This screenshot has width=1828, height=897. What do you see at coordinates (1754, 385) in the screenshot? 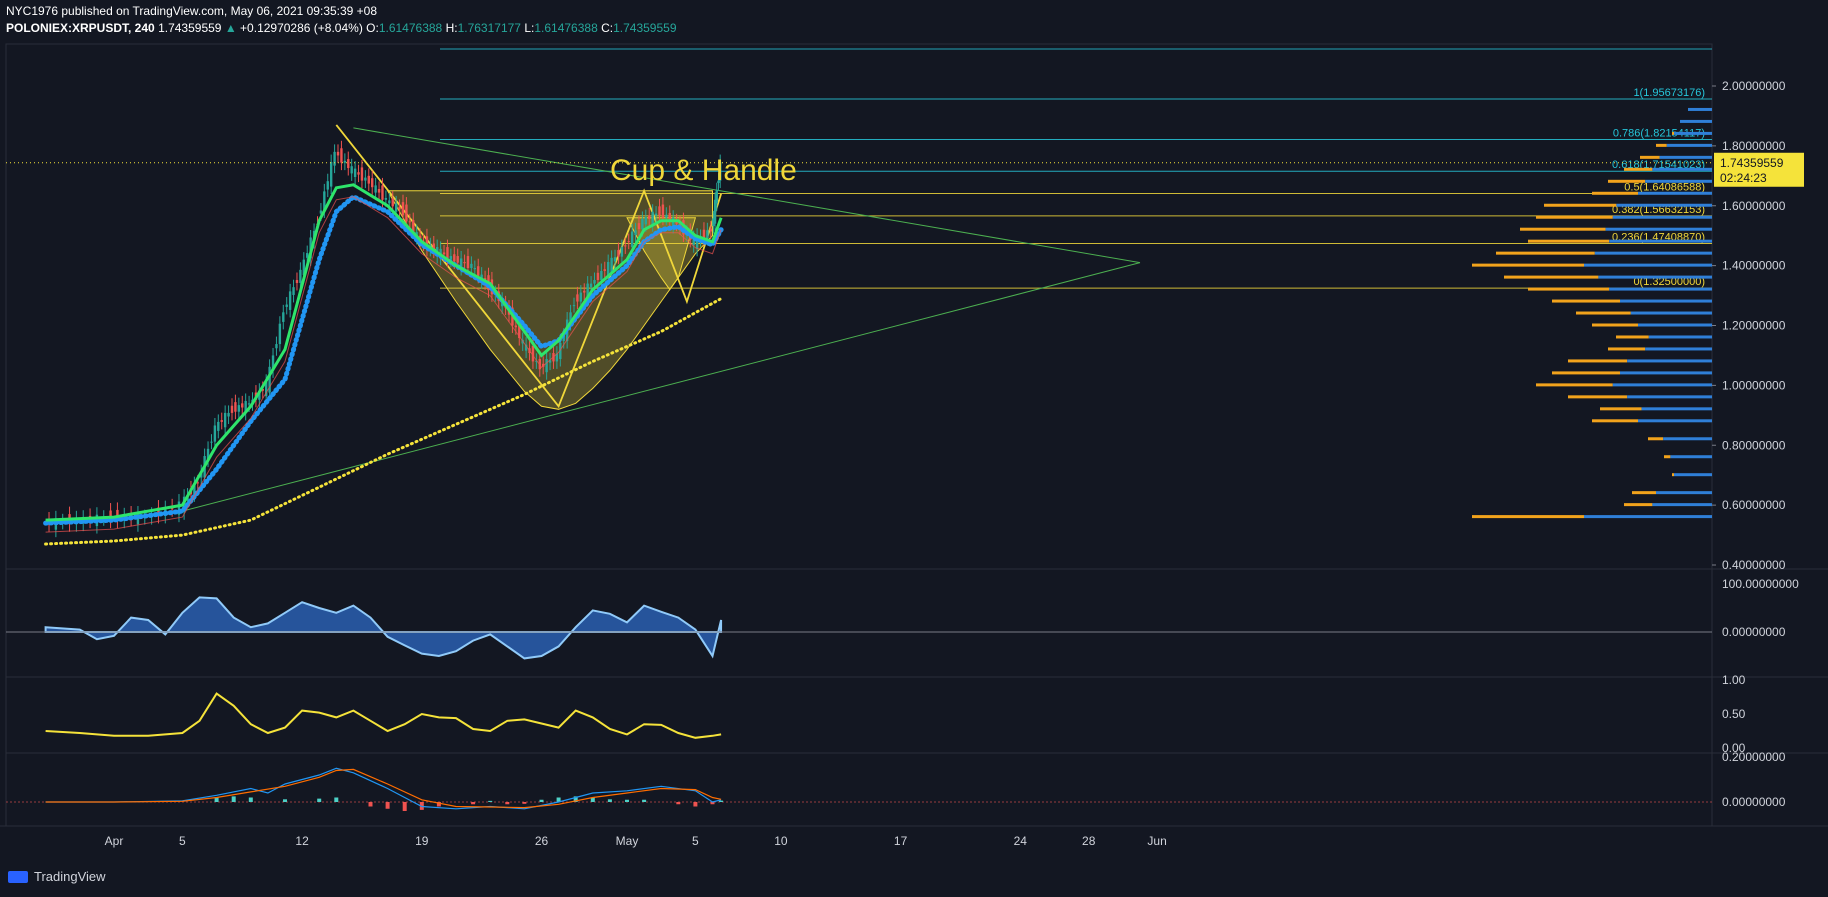
I see `price-tick-label: 1.00000000` at bounding box center [1754, 385].